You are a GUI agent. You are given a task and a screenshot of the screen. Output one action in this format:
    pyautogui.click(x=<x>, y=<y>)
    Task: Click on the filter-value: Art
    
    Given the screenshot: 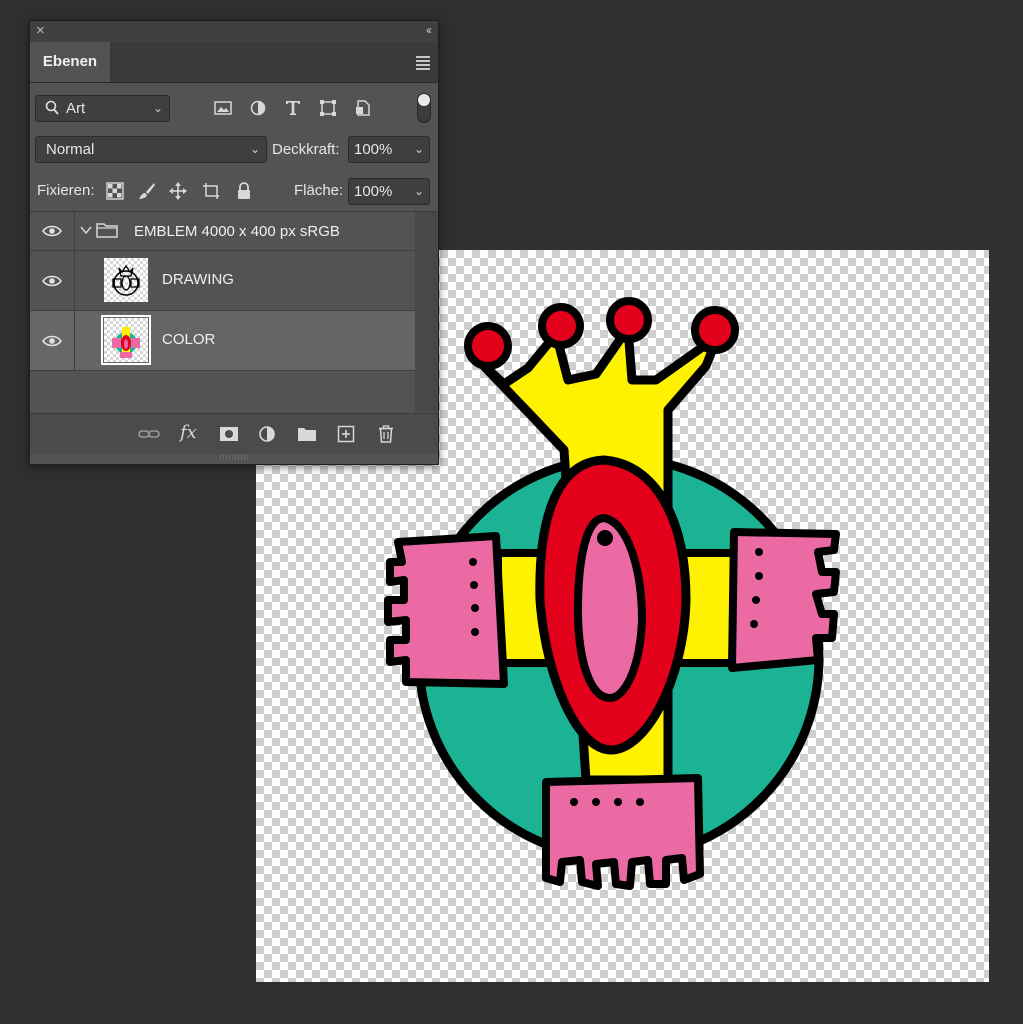 What is the action you would take?
    pyautogui.click(x=76, y=108)
    